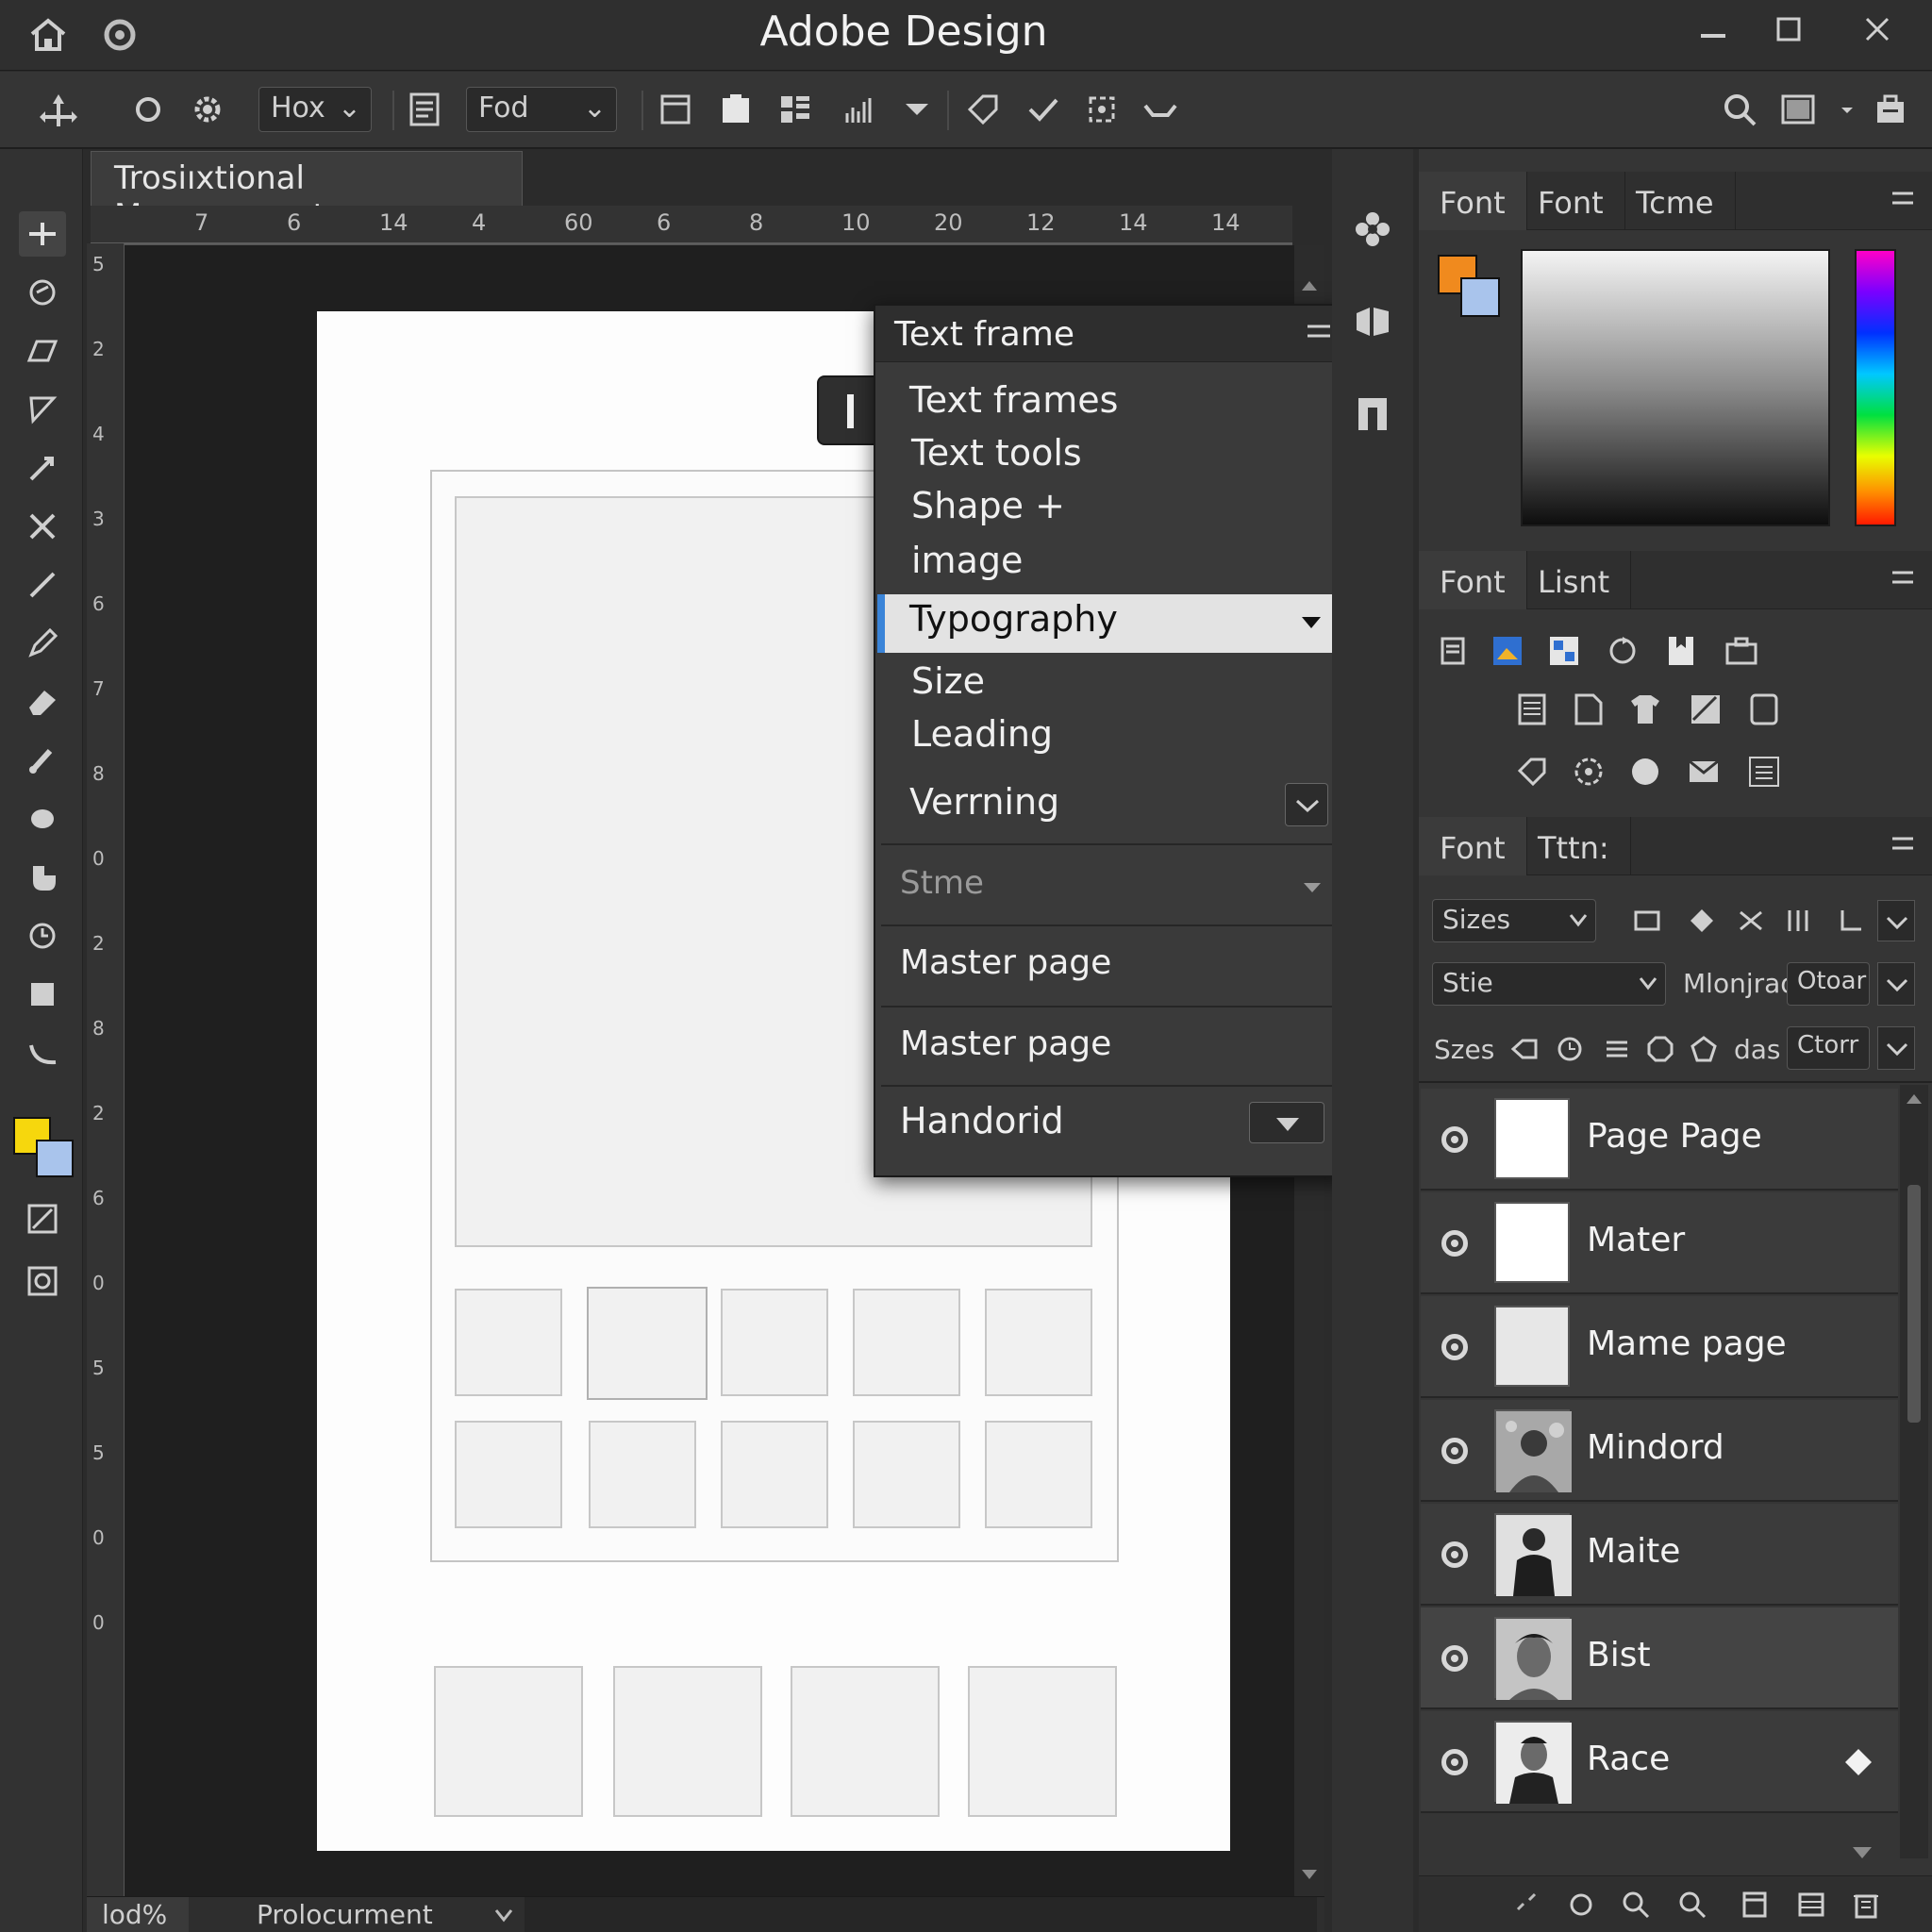 This screenshot has width=1932, height=1932. I want to click on move-tool-icon, so click(58, 109).